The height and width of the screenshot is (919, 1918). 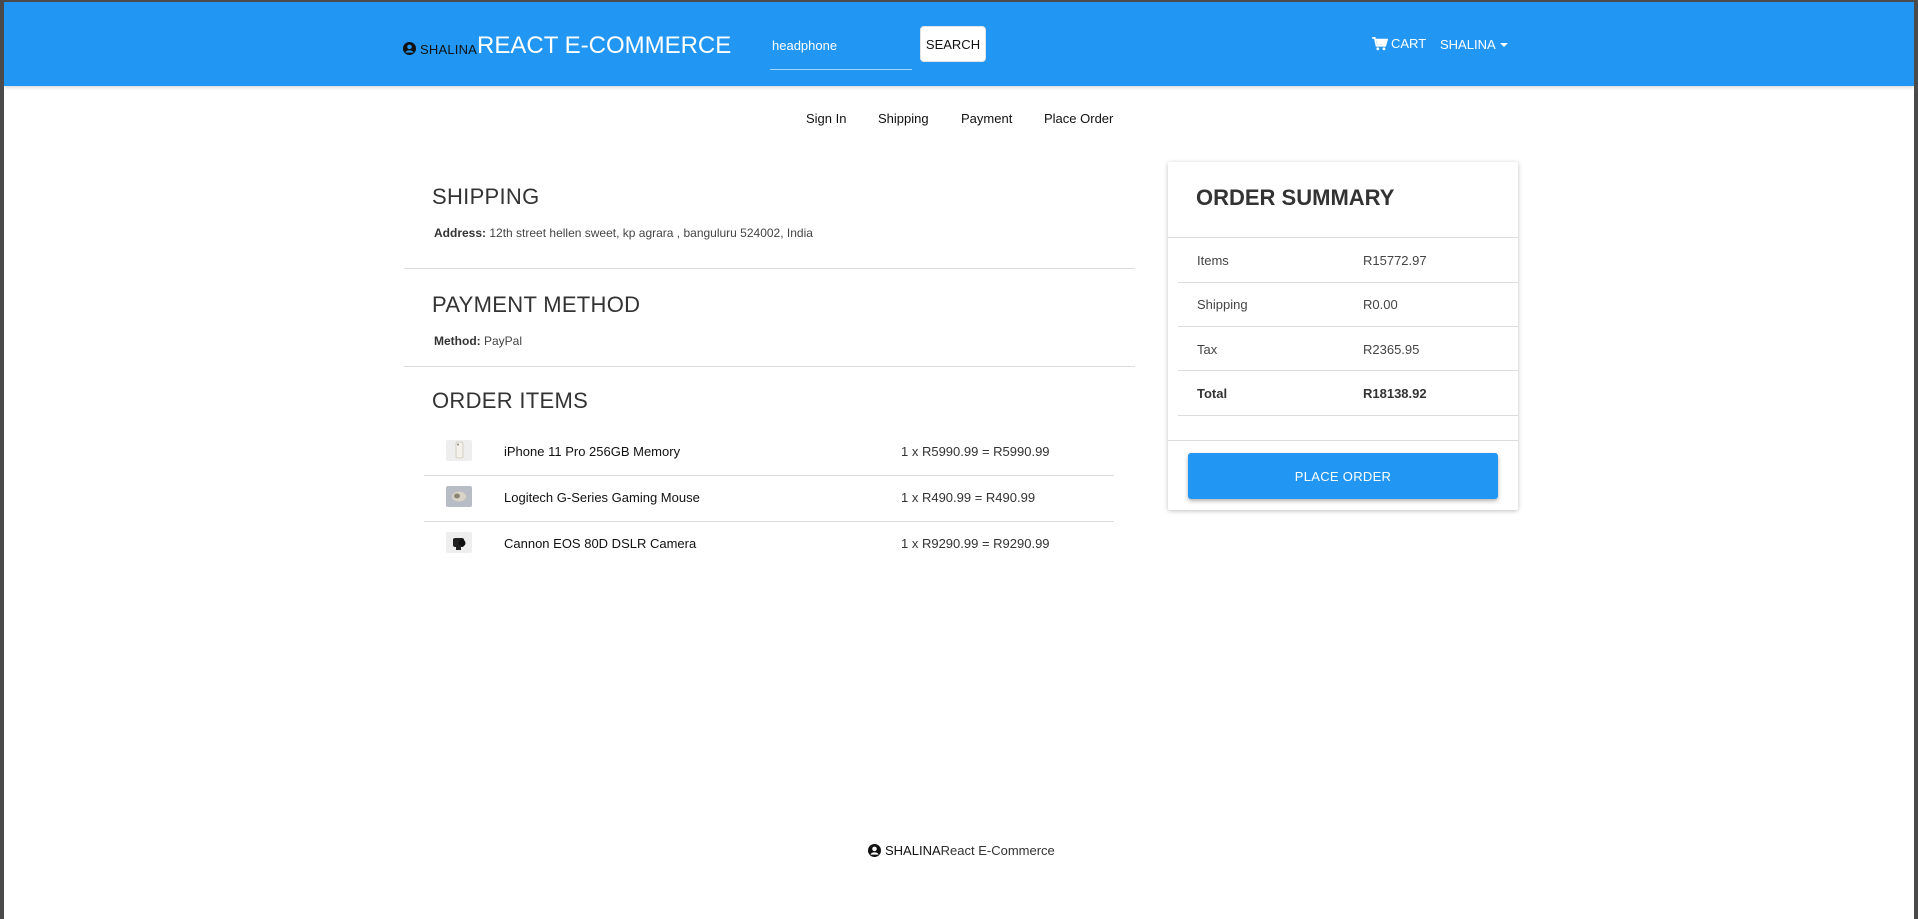 I want to click on footer-brand: SHALINA, so click(x=913, y=850).